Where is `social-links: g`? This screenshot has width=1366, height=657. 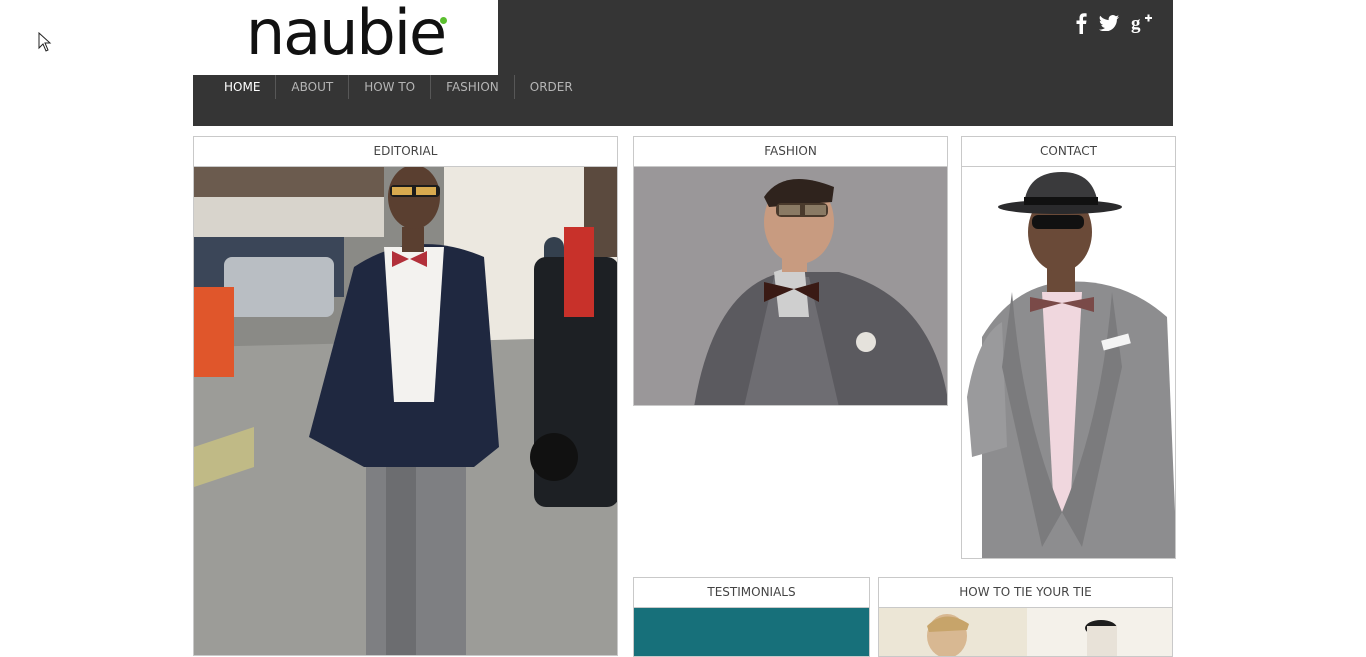 social-links: g is located at coordinates (1114, 25).